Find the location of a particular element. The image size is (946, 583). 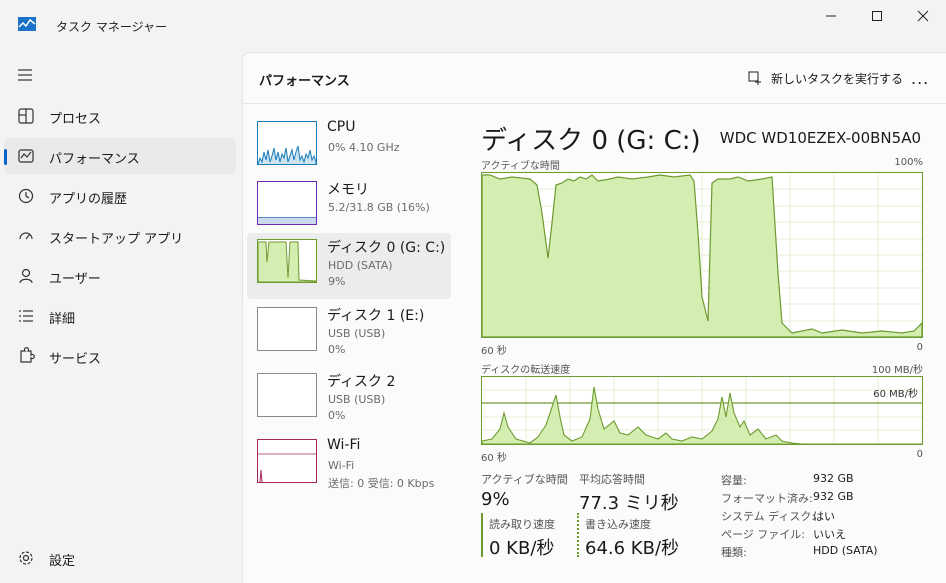

disk-model: WDC WD10EZEX-00BN5A0 is located at coordinates (820, 138).